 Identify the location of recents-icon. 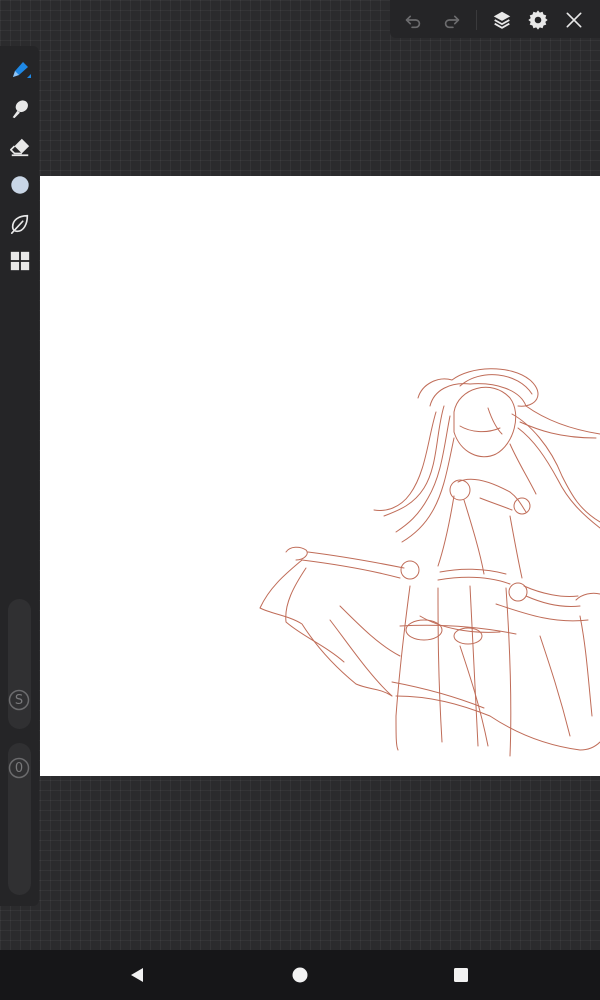
(461, 975).